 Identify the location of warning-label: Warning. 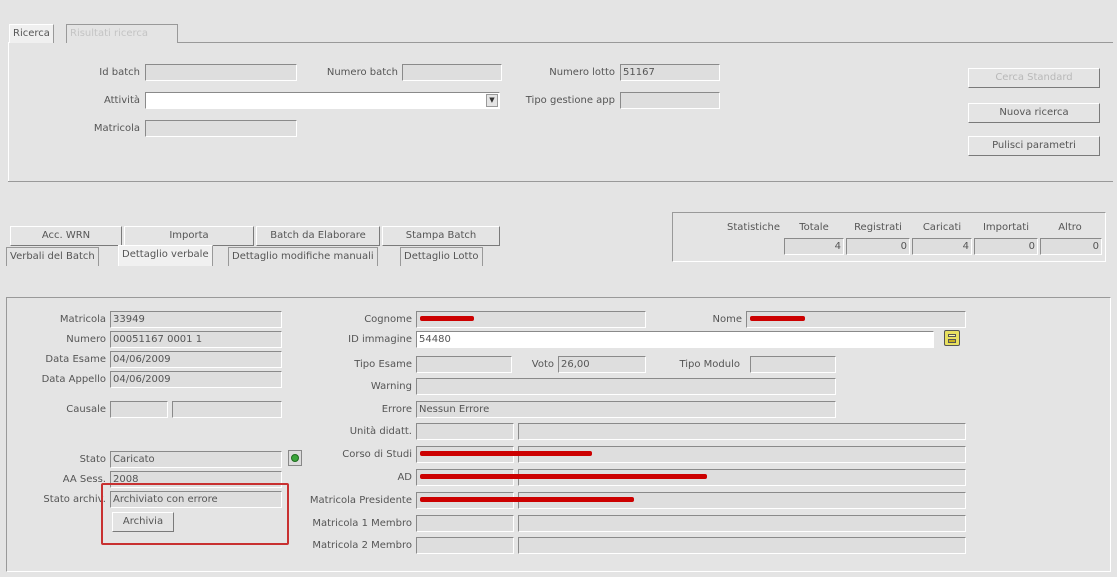
(391, 386).